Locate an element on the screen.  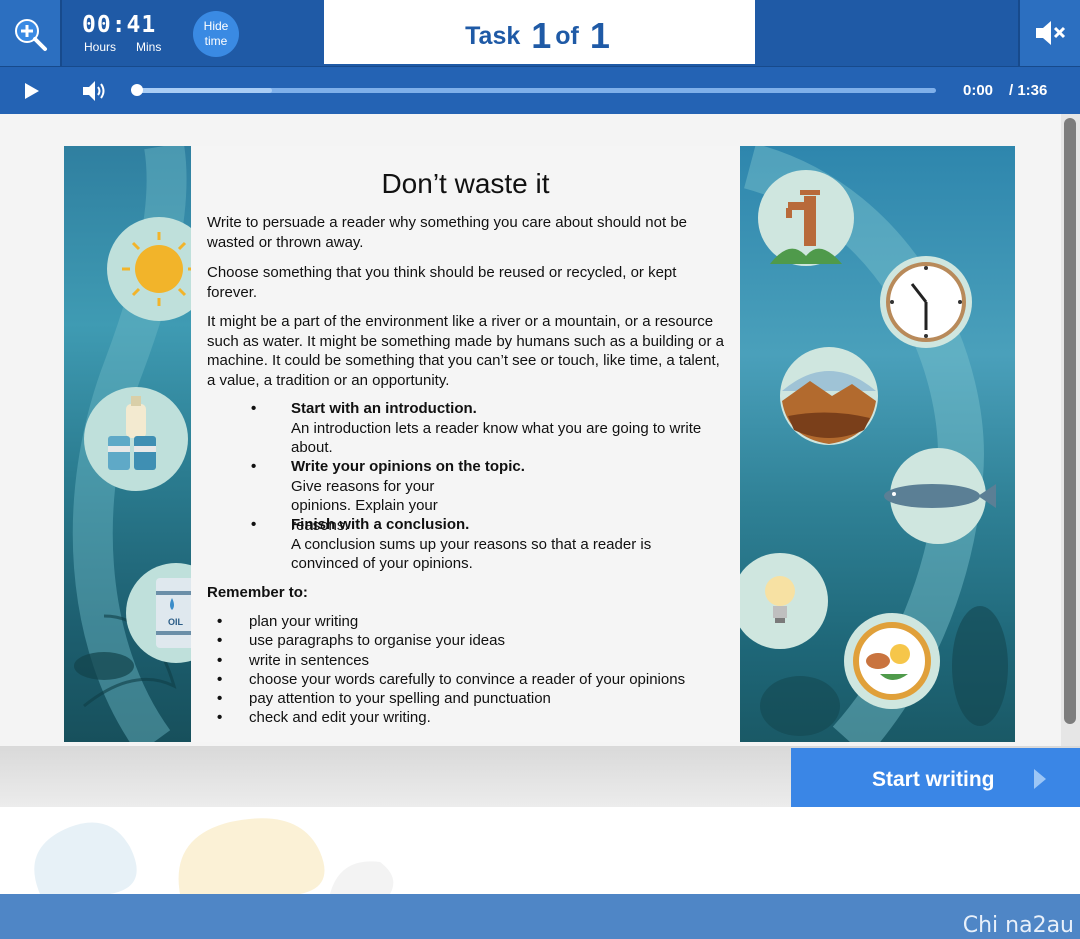
watermark-text: Chi na2au is located at coordinates (1018, 925).